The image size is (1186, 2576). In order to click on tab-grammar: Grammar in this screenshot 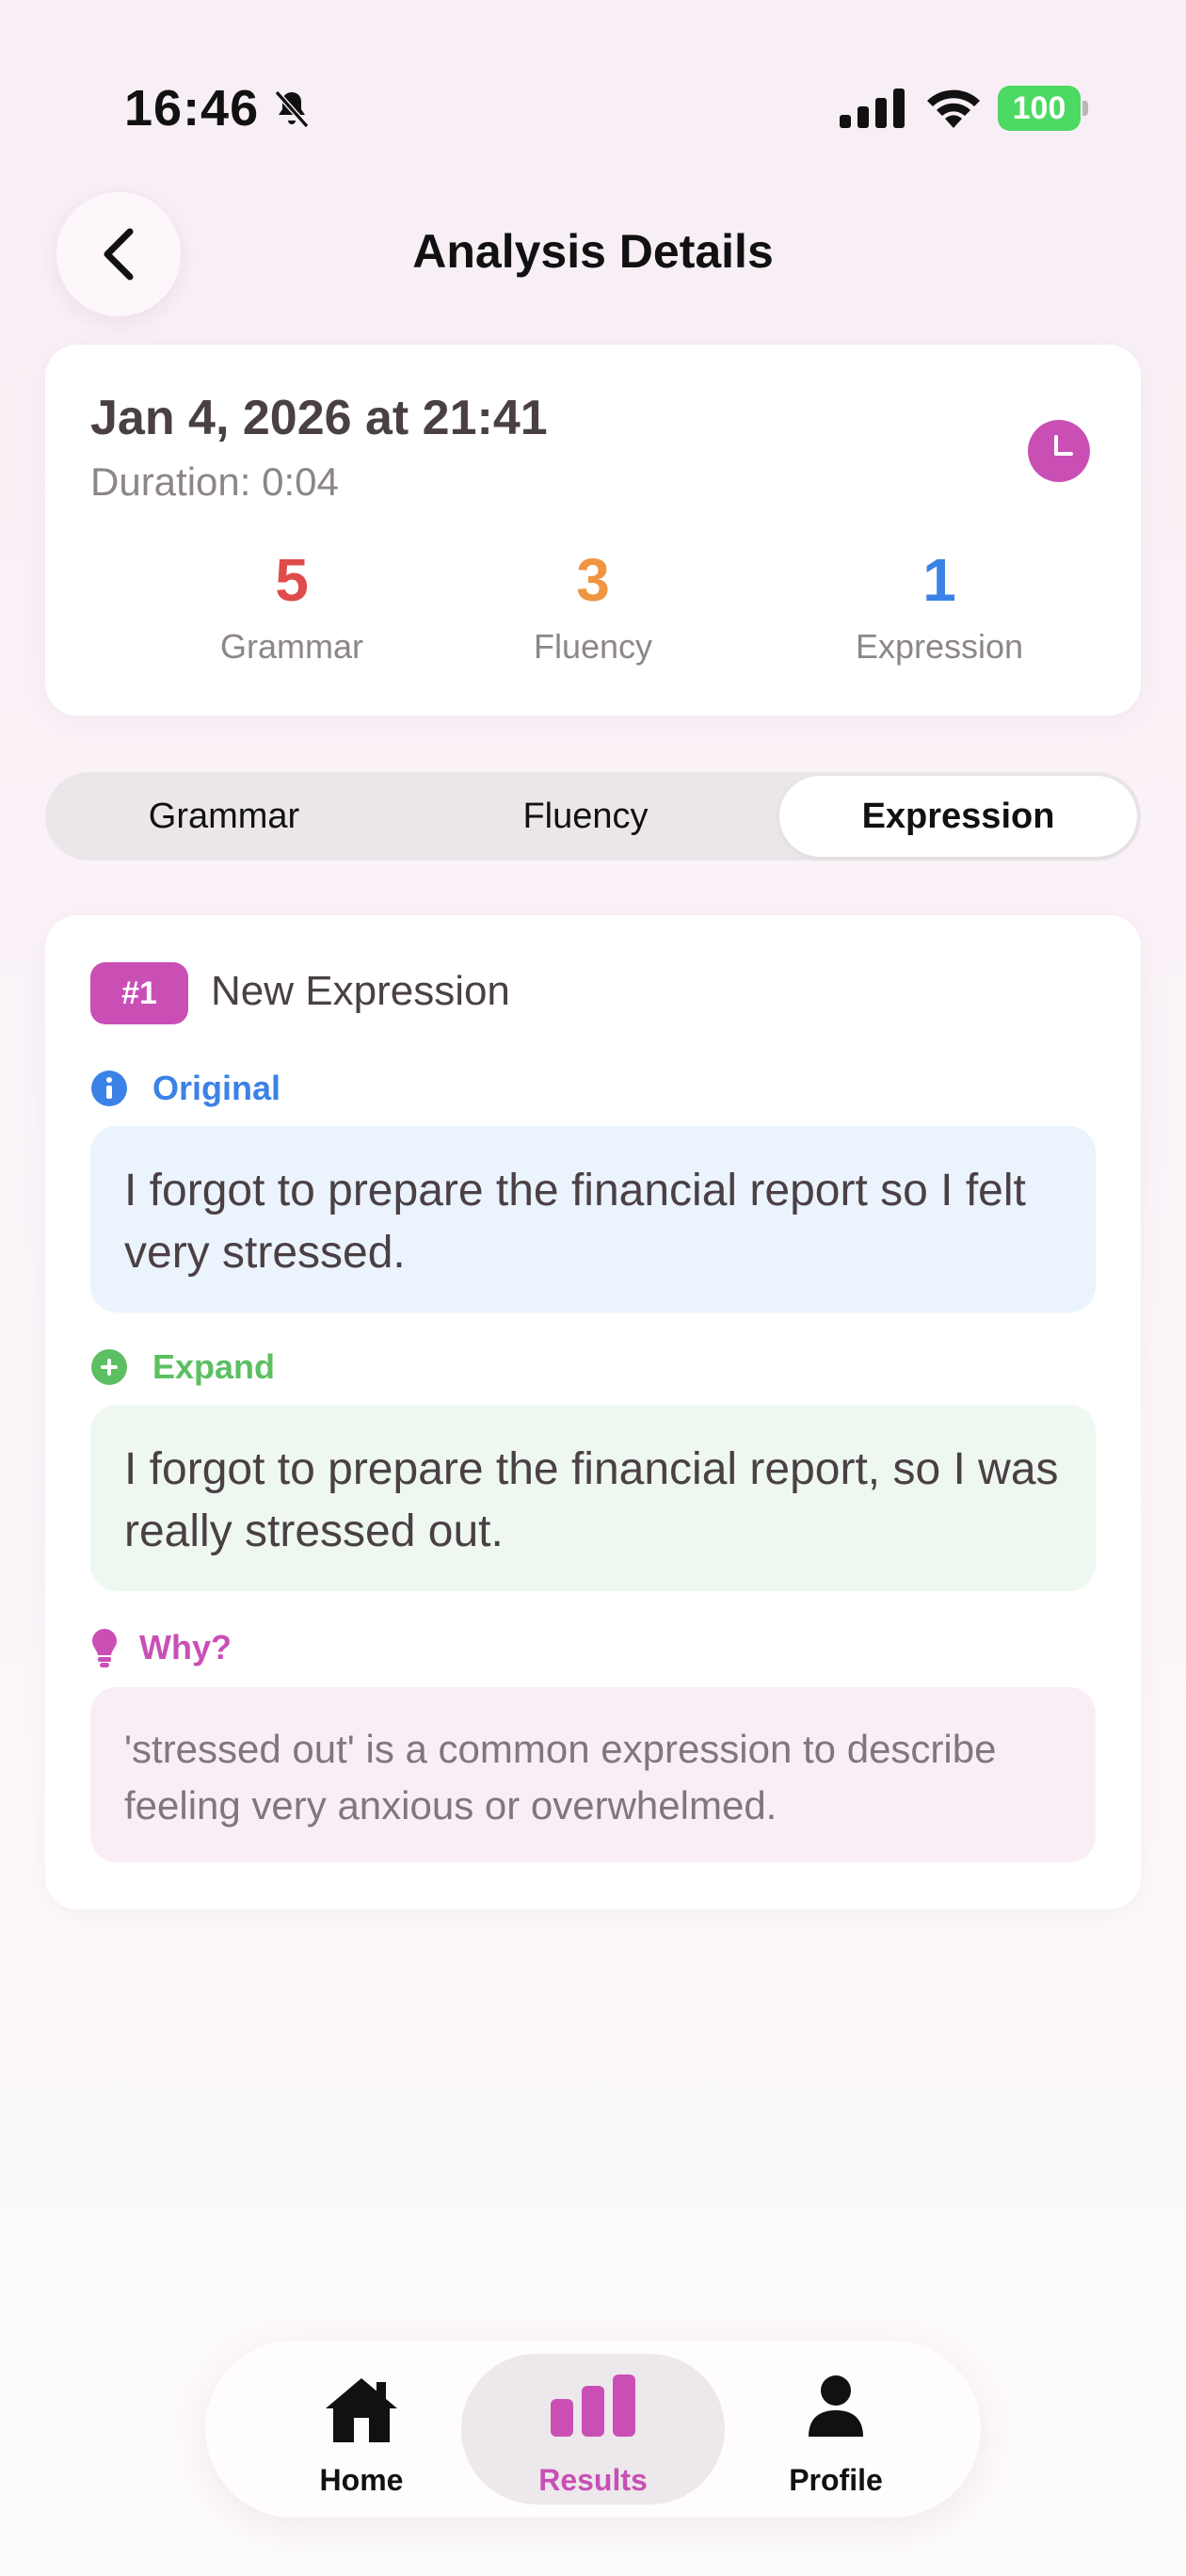, I will do `click(224, 816)`.